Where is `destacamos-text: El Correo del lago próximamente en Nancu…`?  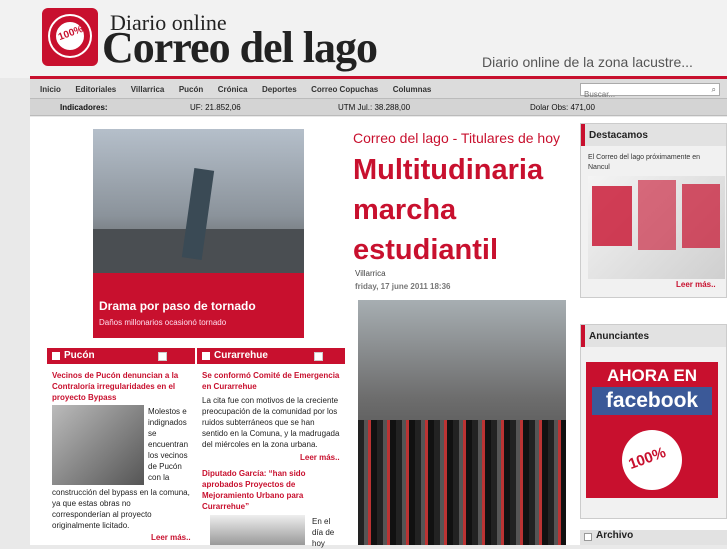 destacamos-text: El Correo del lago próximamente en Nancu… is located at coordinates (655, 163).